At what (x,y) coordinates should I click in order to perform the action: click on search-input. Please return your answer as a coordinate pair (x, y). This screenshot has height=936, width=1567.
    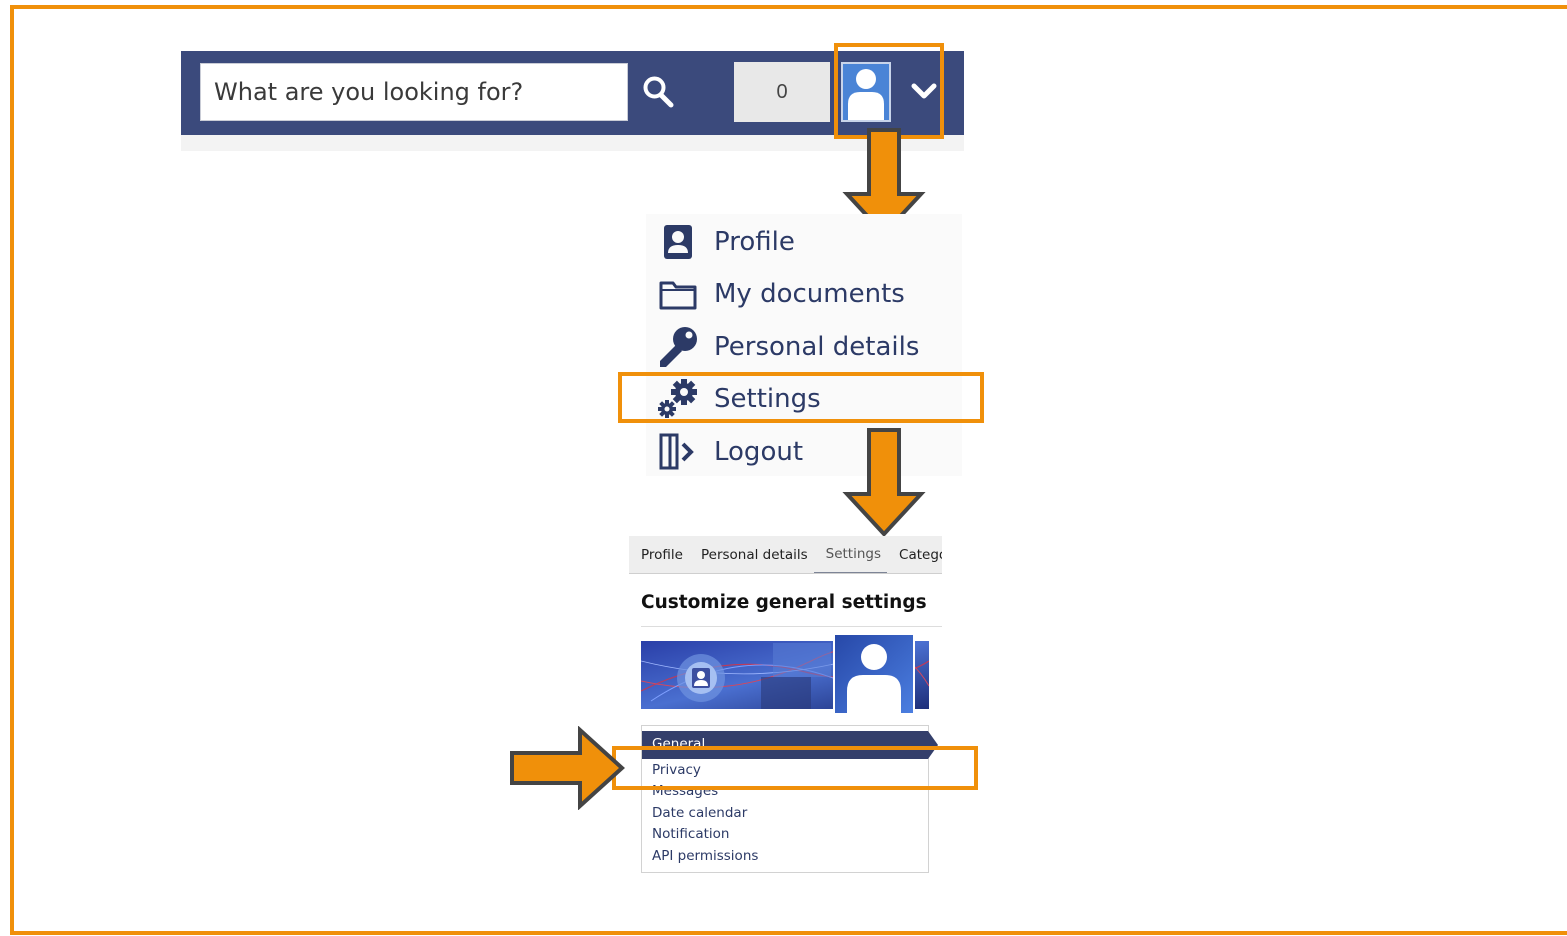
    Looking at the image, I should click on (414, 92).